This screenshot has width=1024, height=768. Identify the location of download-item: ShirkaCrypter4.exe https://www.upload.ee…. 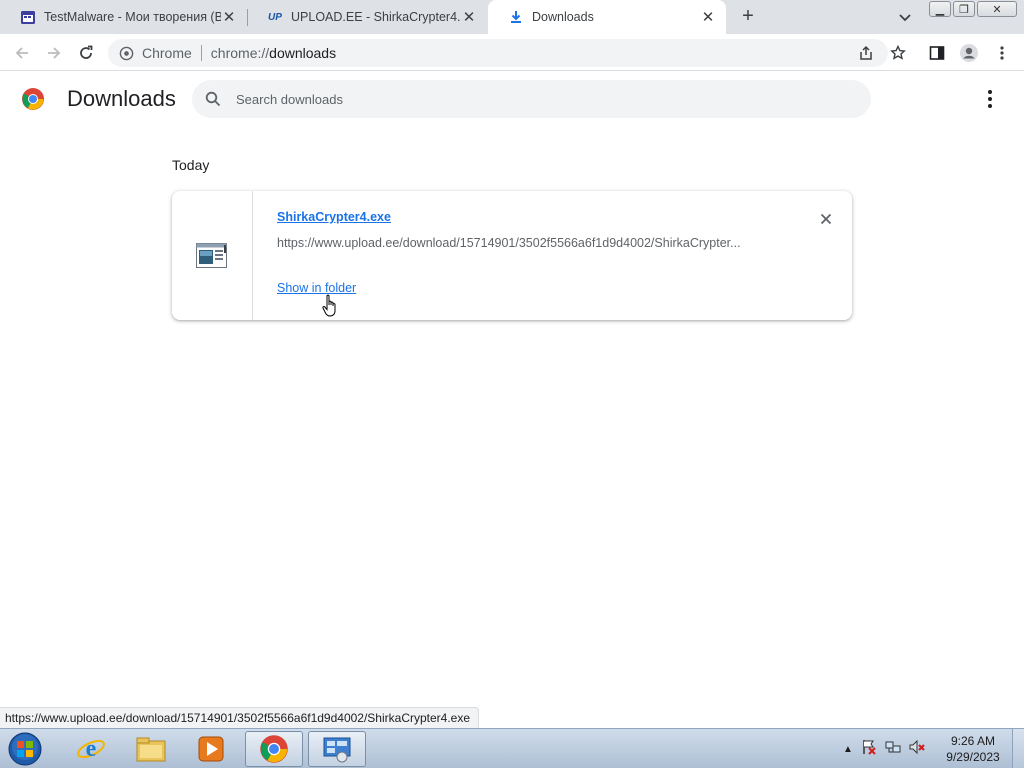
(512, 255).